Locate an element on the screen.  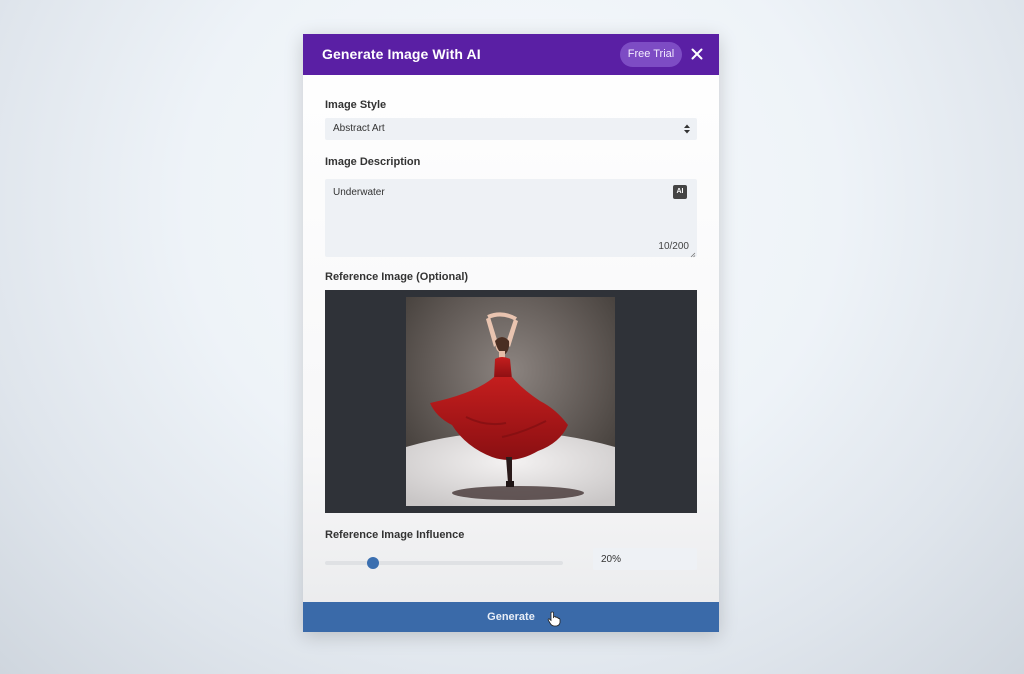
influence-slider-thumb is located at coordinates (372, 563).